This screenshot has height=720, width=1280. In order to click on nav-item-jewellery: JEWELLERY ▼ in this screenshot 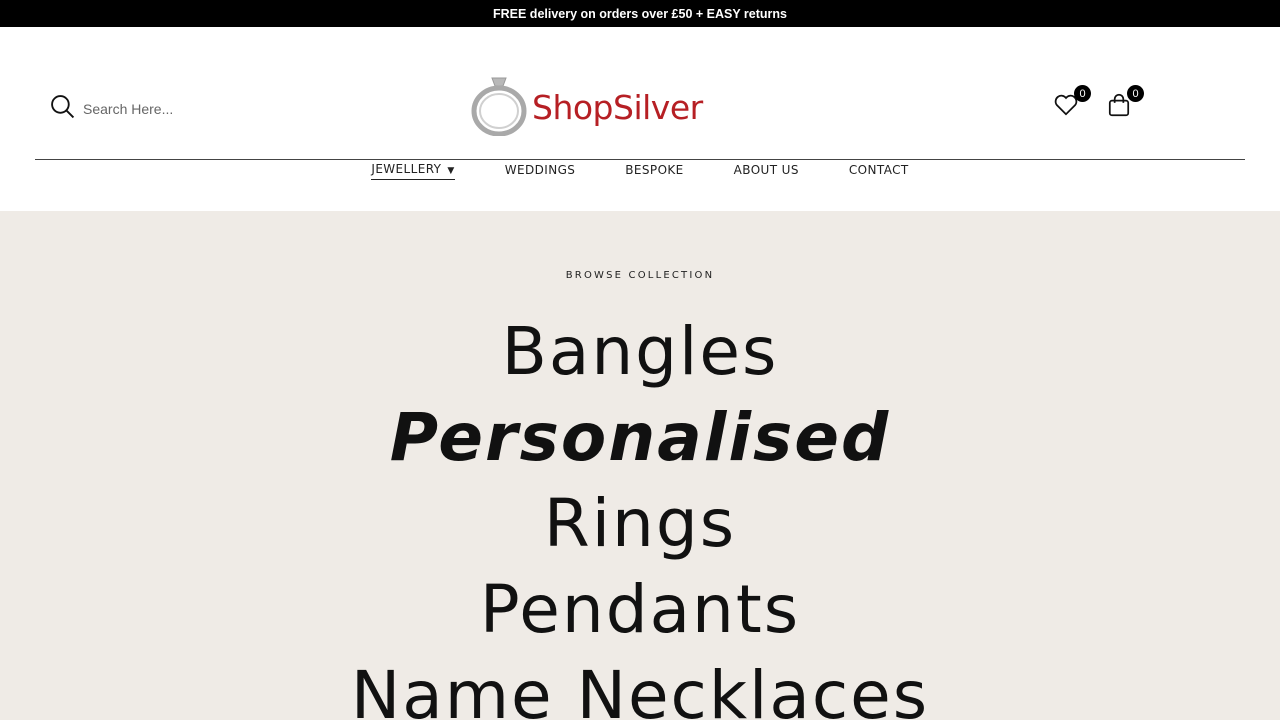, I will do `click(413, 171)`.